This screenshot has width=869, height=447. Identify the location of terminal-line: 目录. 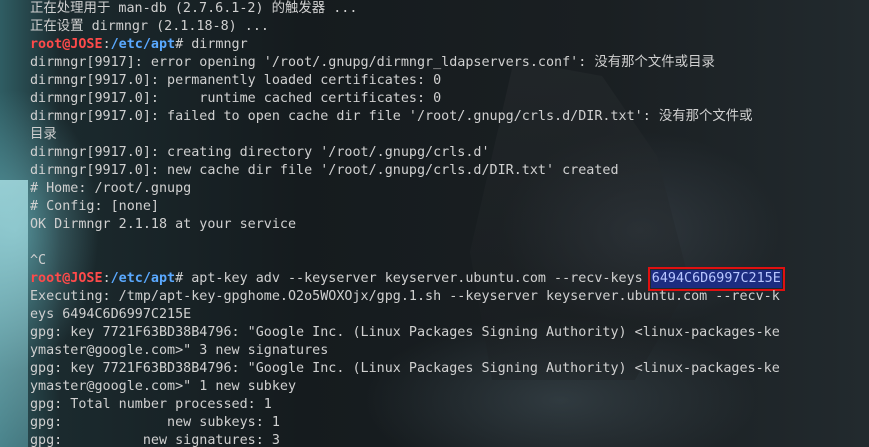
(43, 134).